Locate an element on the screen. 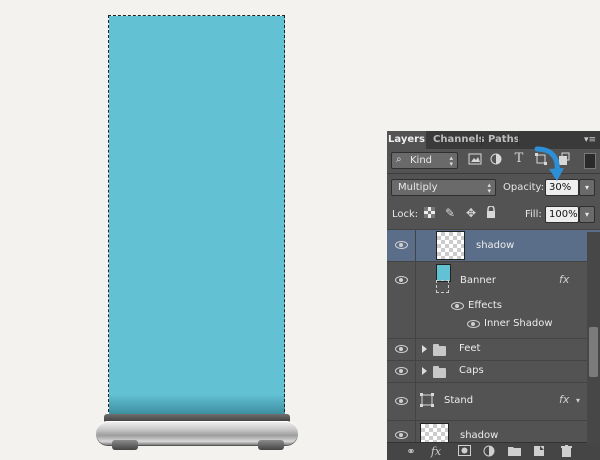 The height and width of the screenshot is (460, 600). layer-row-shadow-bottom: shadow is located at coordinates (493, 436).